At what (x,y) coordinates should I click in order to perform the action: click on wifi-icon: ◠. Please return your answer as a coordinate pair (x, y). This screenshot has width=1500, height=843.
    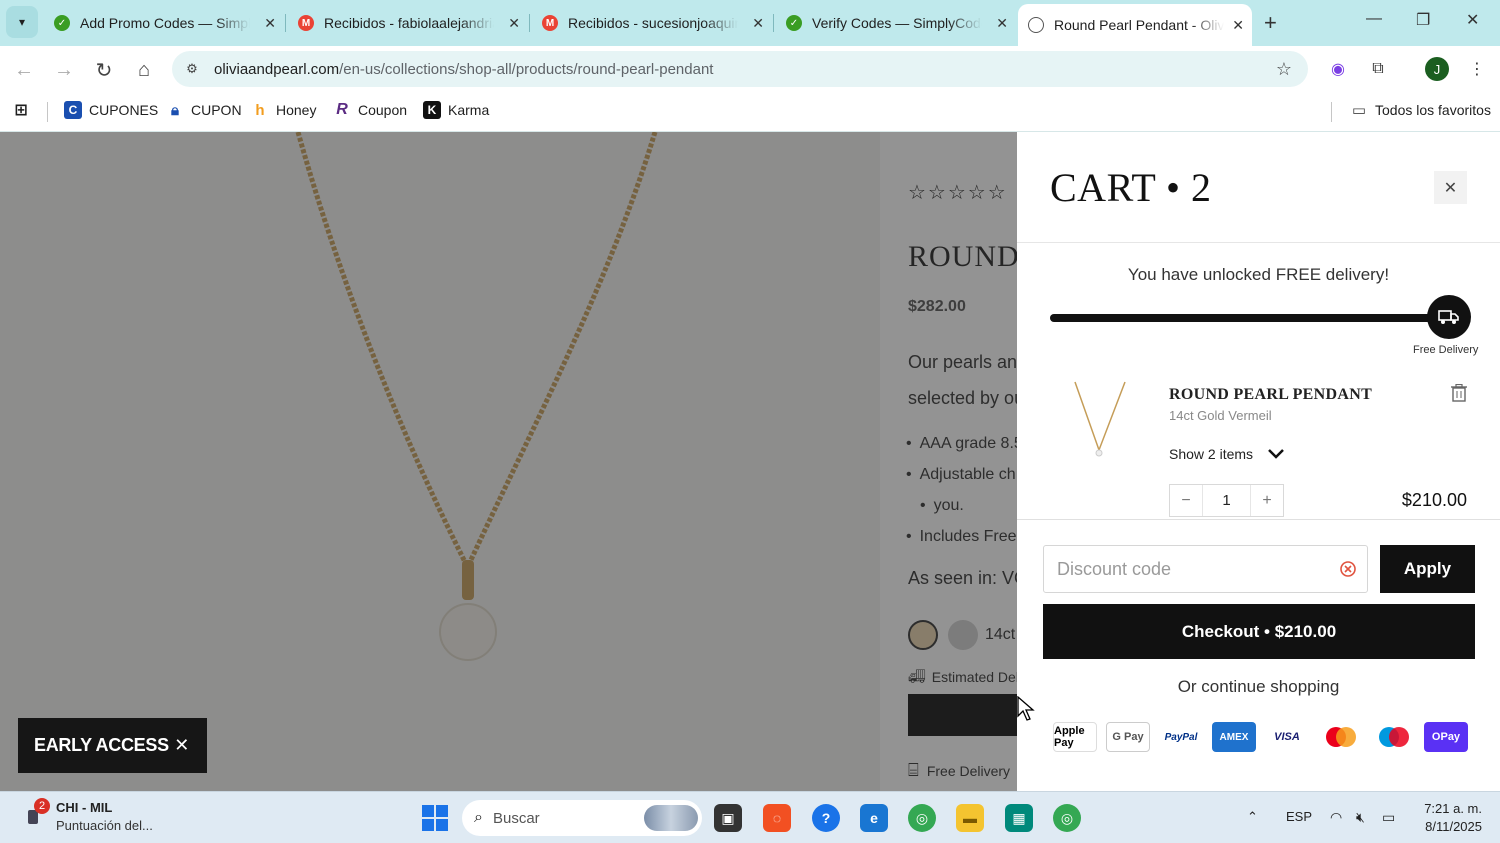
    Looking at the image, I should click on (1336, 817).